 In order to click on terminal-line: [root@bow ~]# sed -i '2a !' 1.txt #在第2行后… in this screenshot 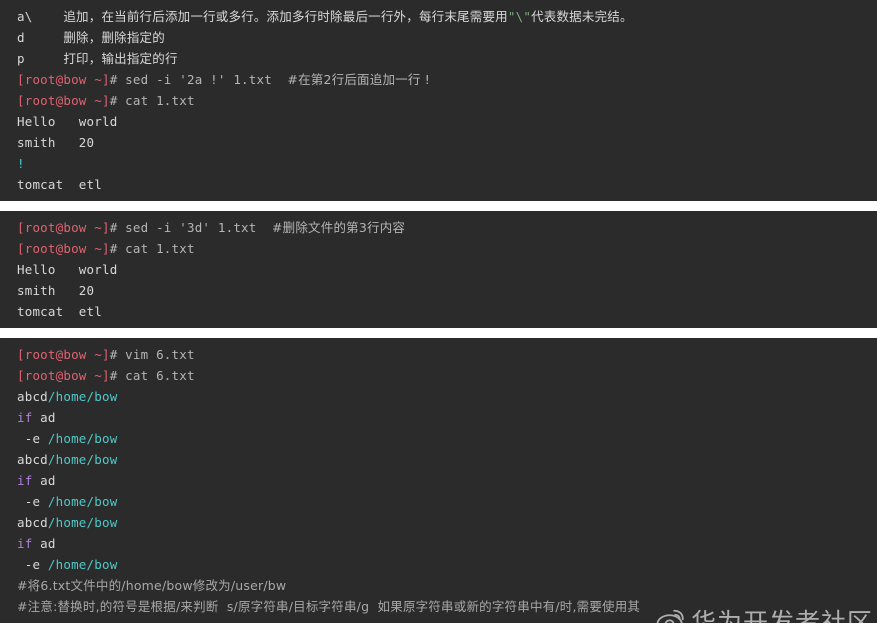, I will do `click(438, 79)`.